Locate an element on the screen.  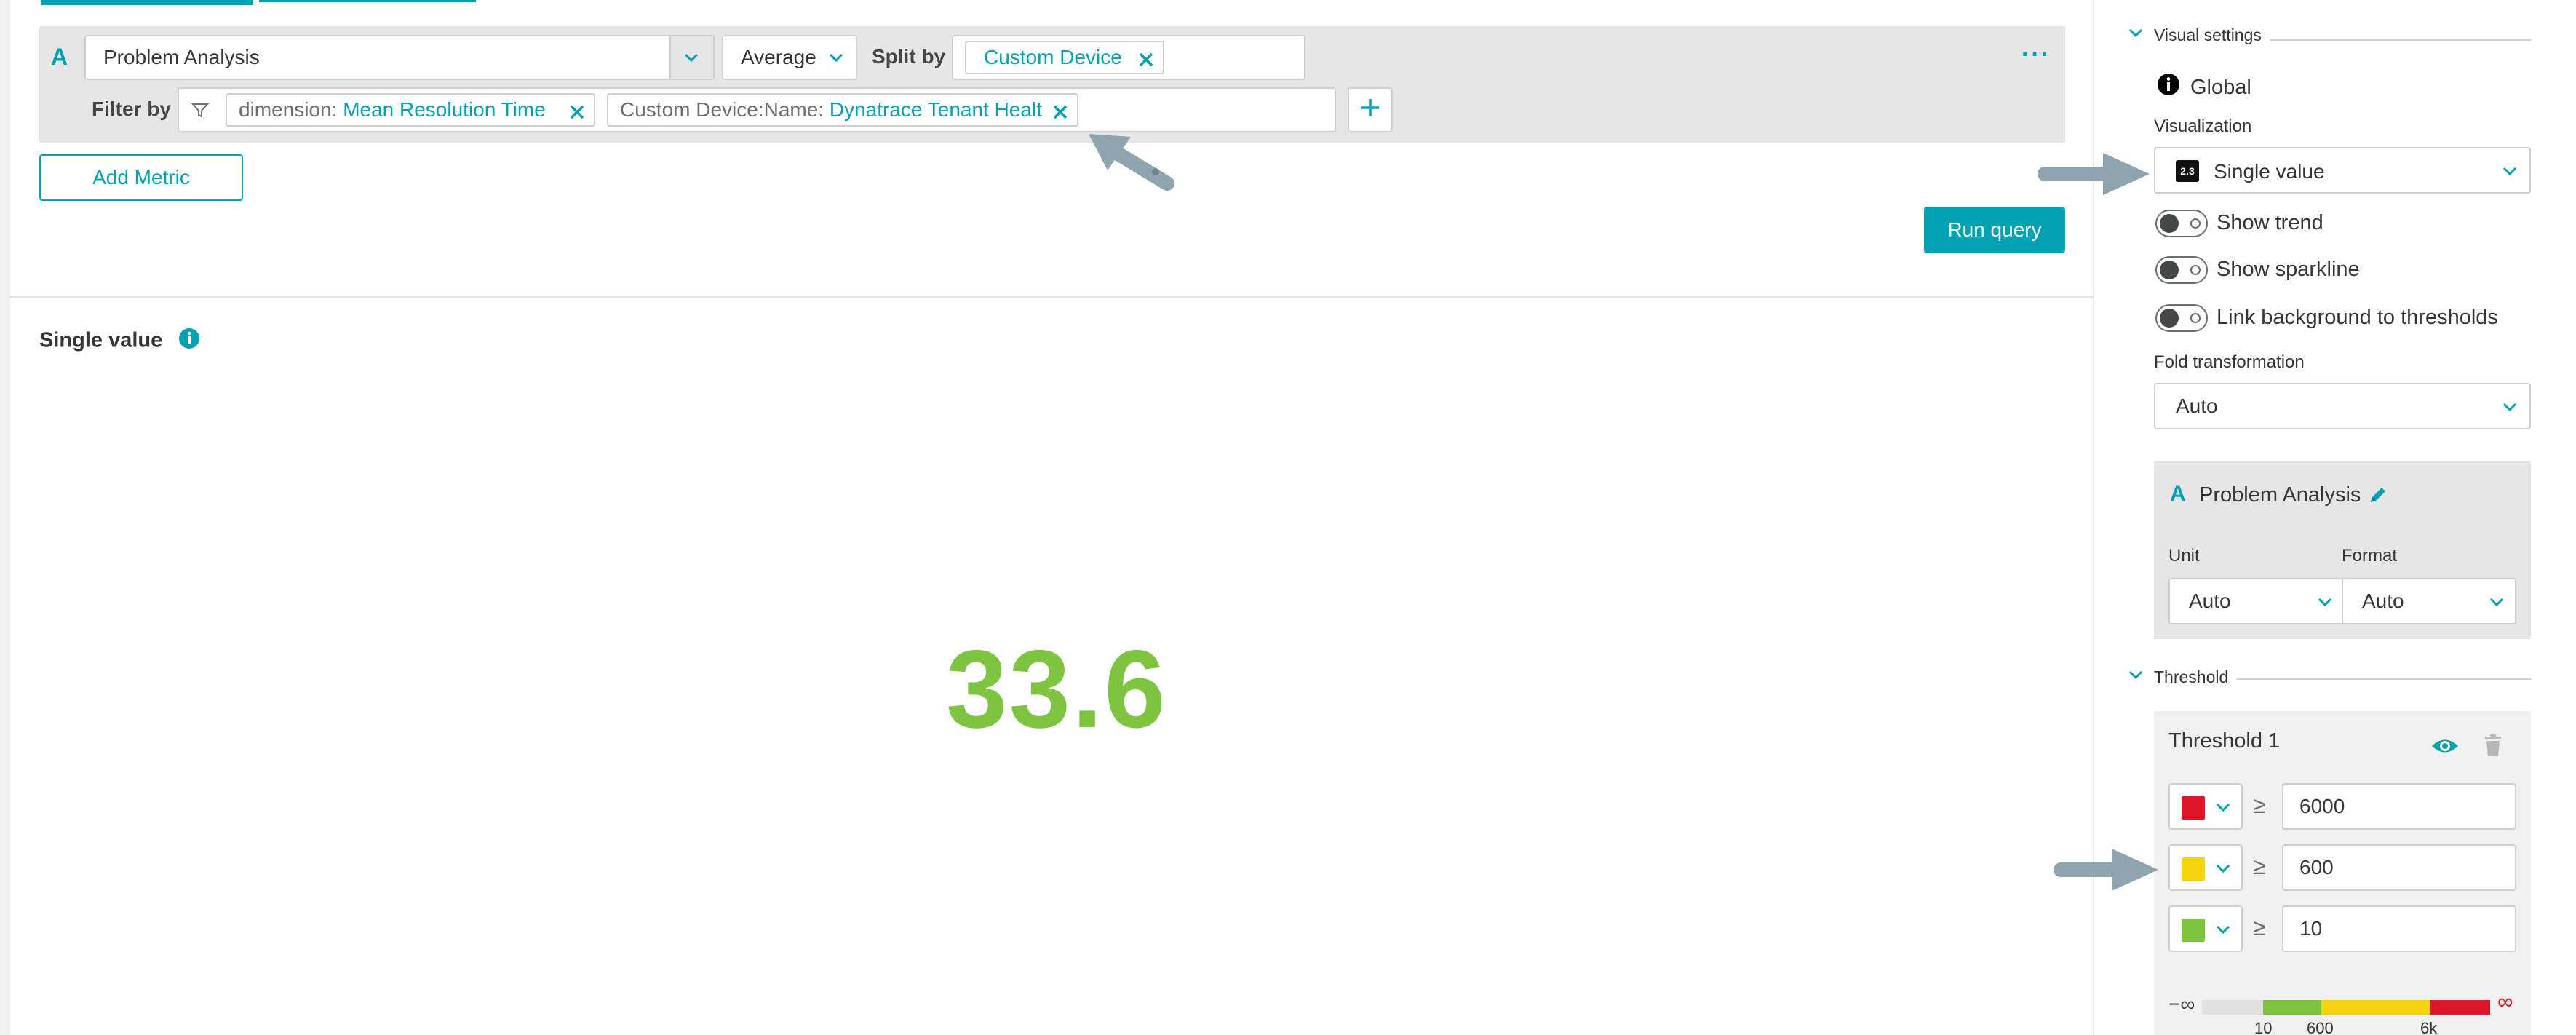
threshold-color-select-red is located at coordinates (2205, 806).